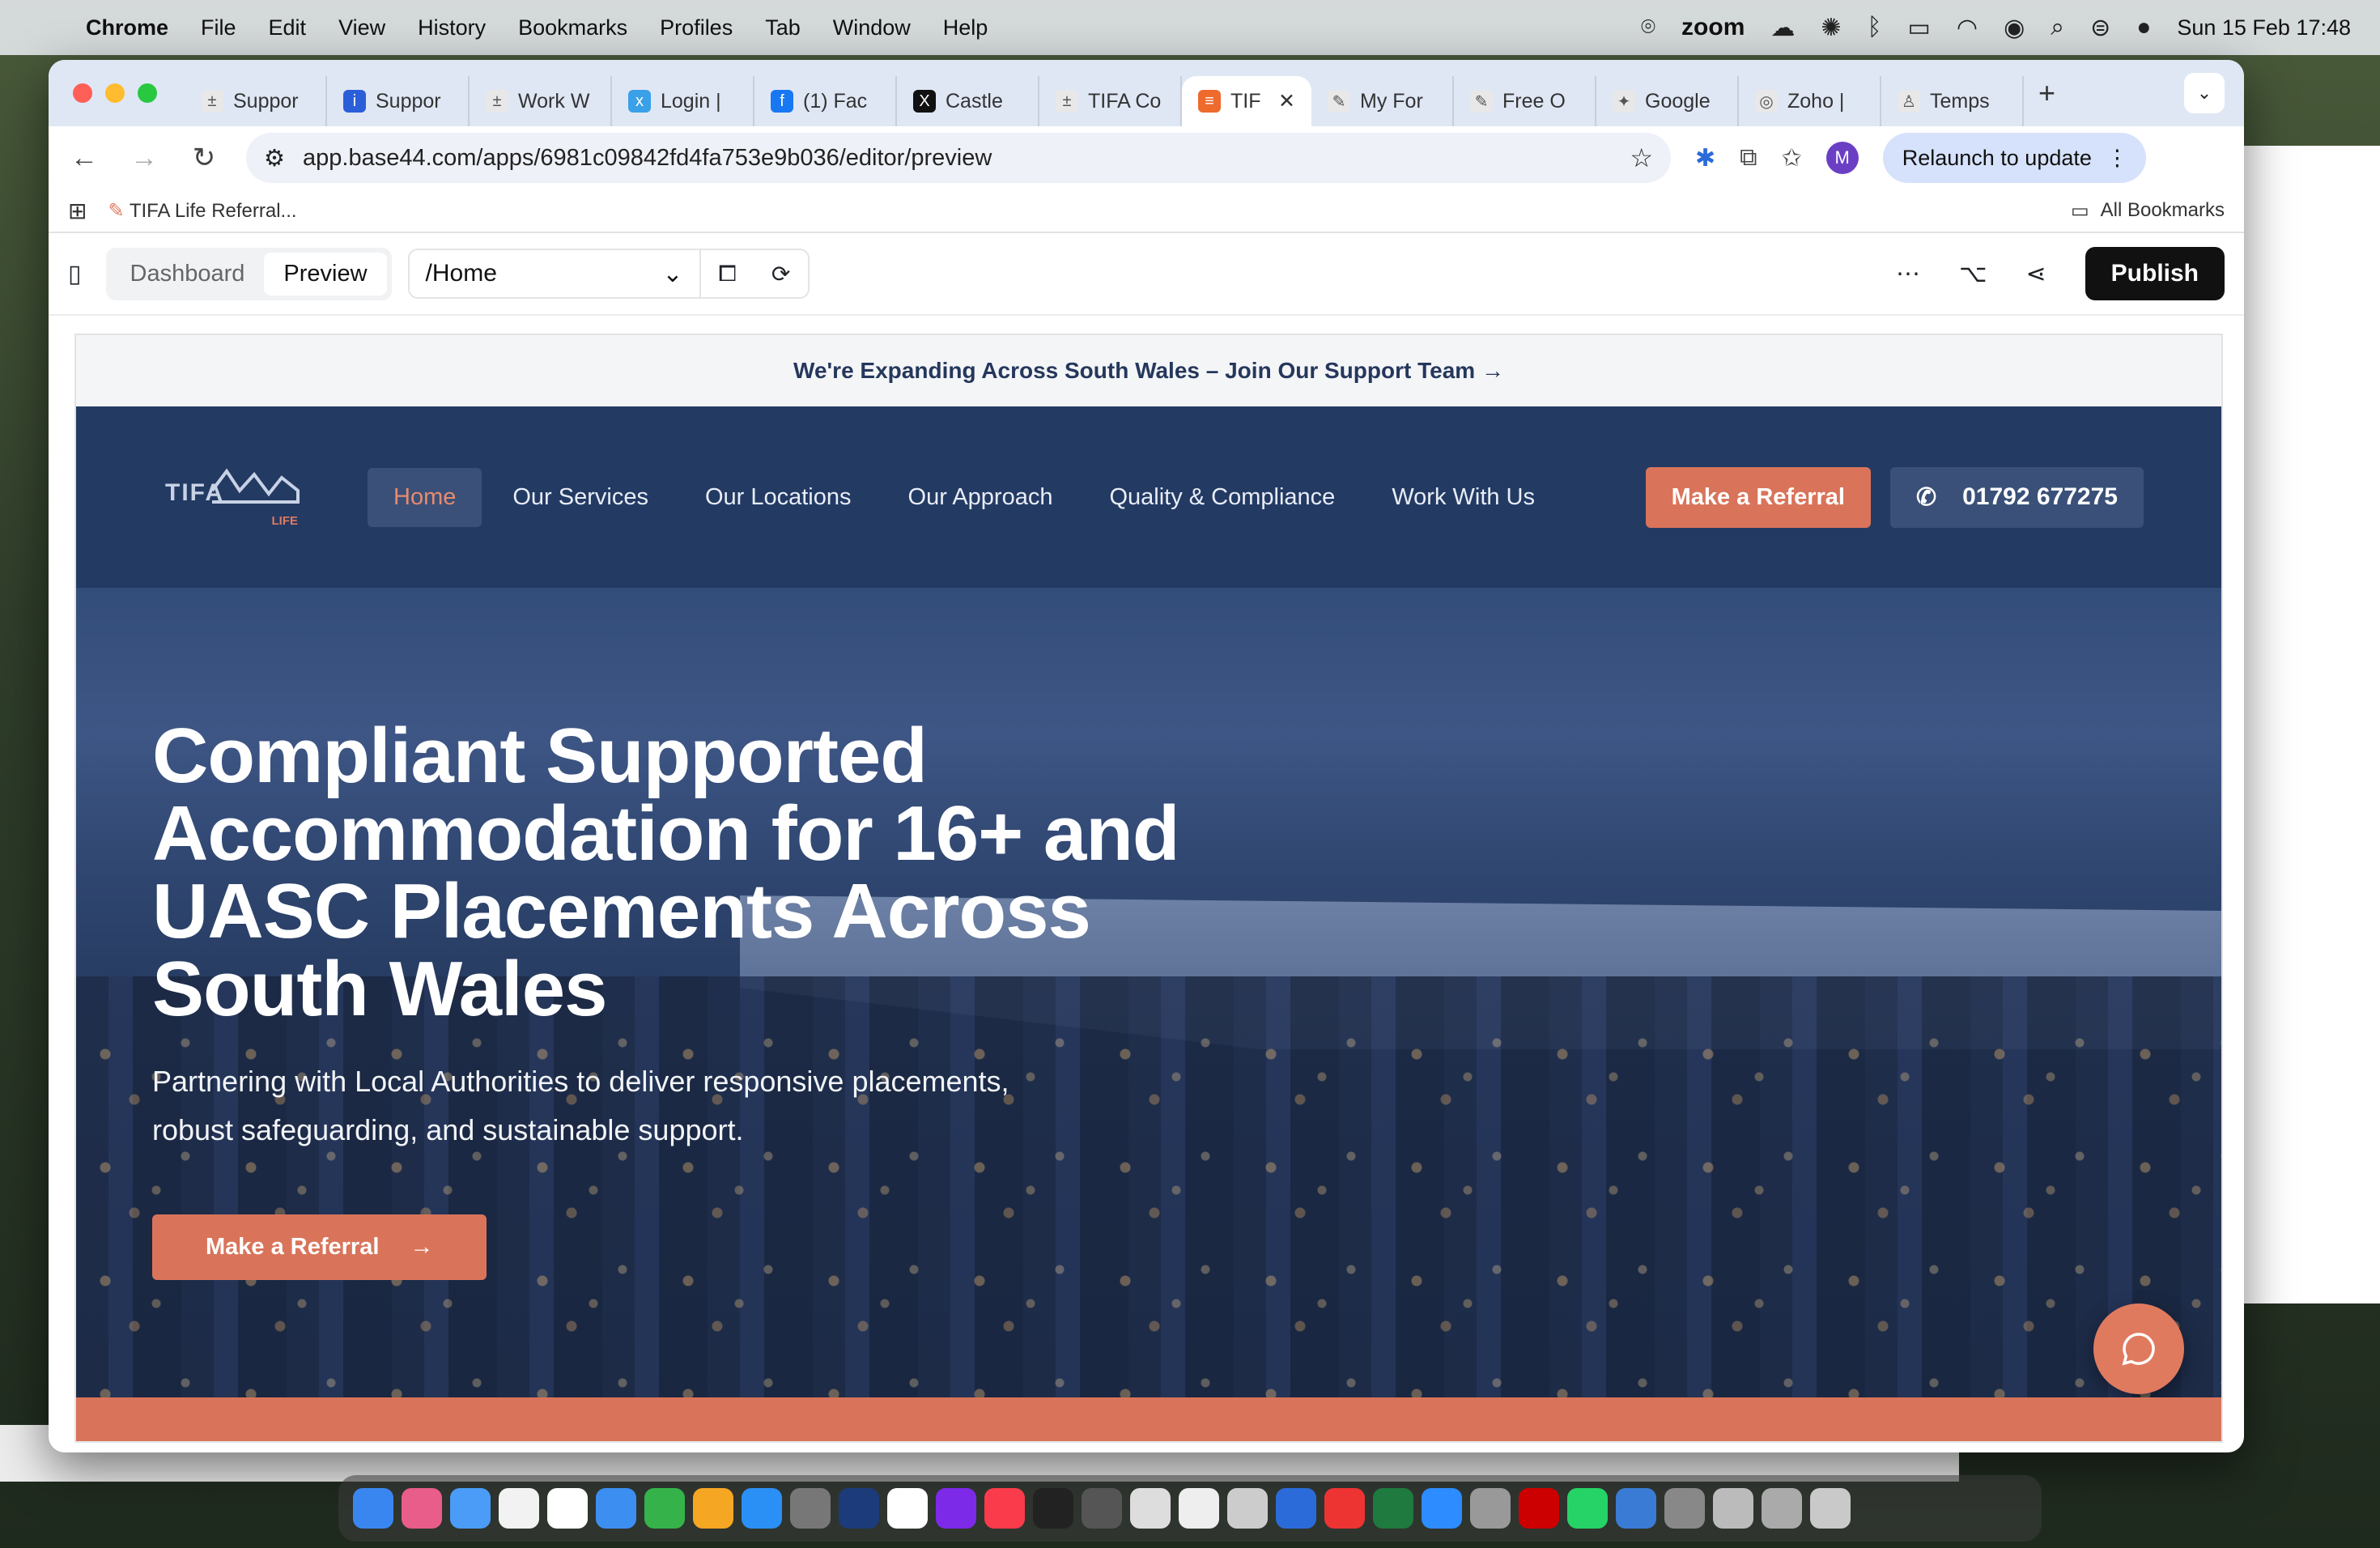 This screenshot has width=2380, height=1548. Describe the element at coordinates (567, 1509) in the screenshot. I see `chatgpt-icon` at that location.